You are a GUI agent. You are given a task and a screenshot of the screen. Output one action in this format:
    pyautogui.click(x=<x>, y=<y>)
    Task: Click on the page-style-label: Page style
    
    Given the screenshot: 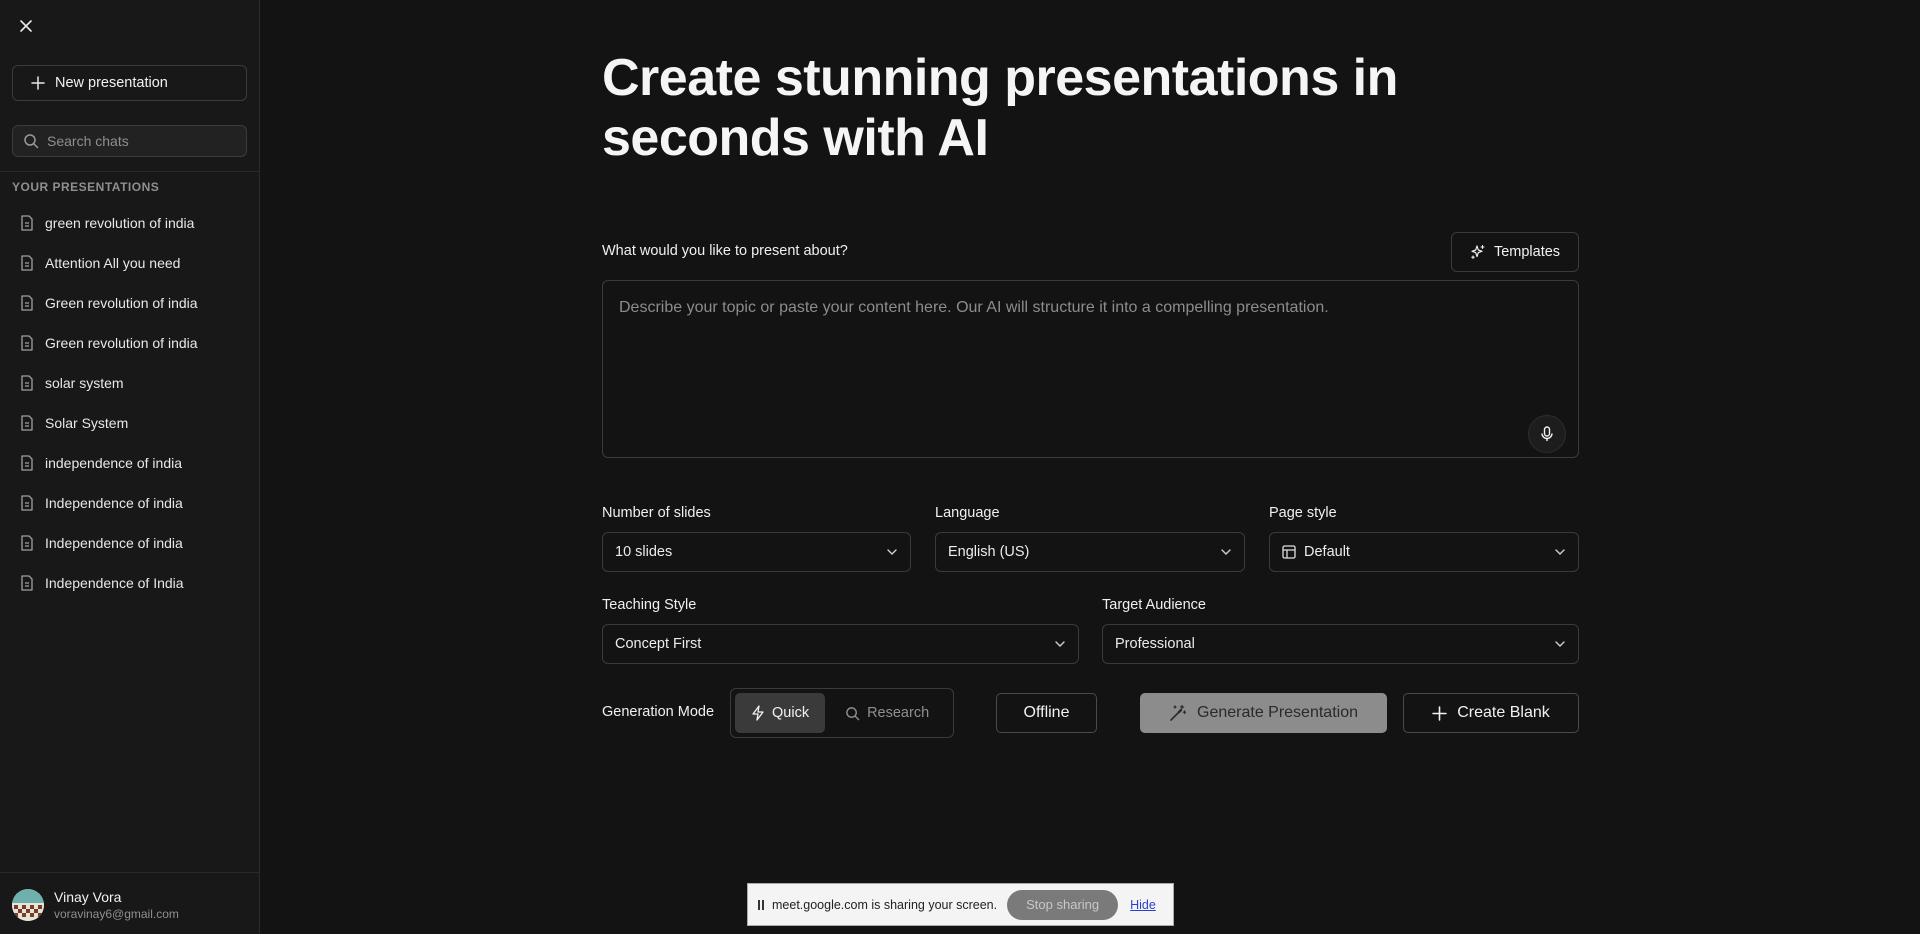 What is the action you would take?
    pyautogui.click(x=1303, y=513)
    